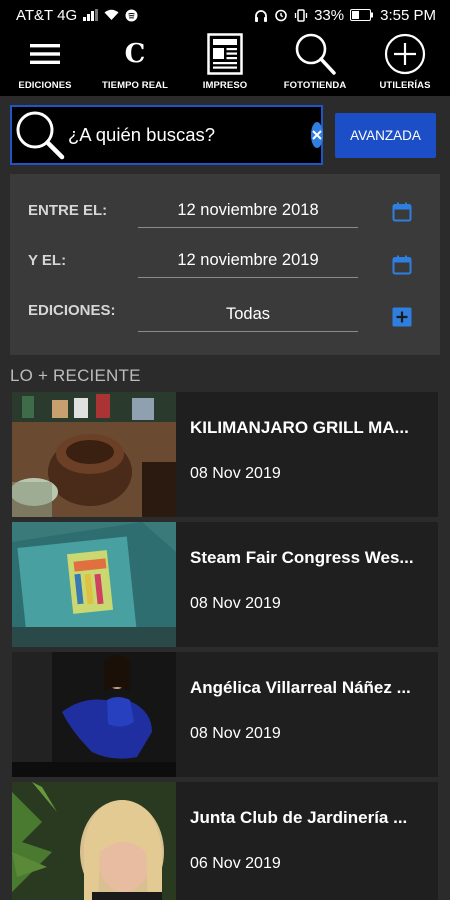 The height and width of the screenshot is (900, 450). Describe the element at coordinates (301, 15) in the screenshot. I see `vibrate-icon` at that location.